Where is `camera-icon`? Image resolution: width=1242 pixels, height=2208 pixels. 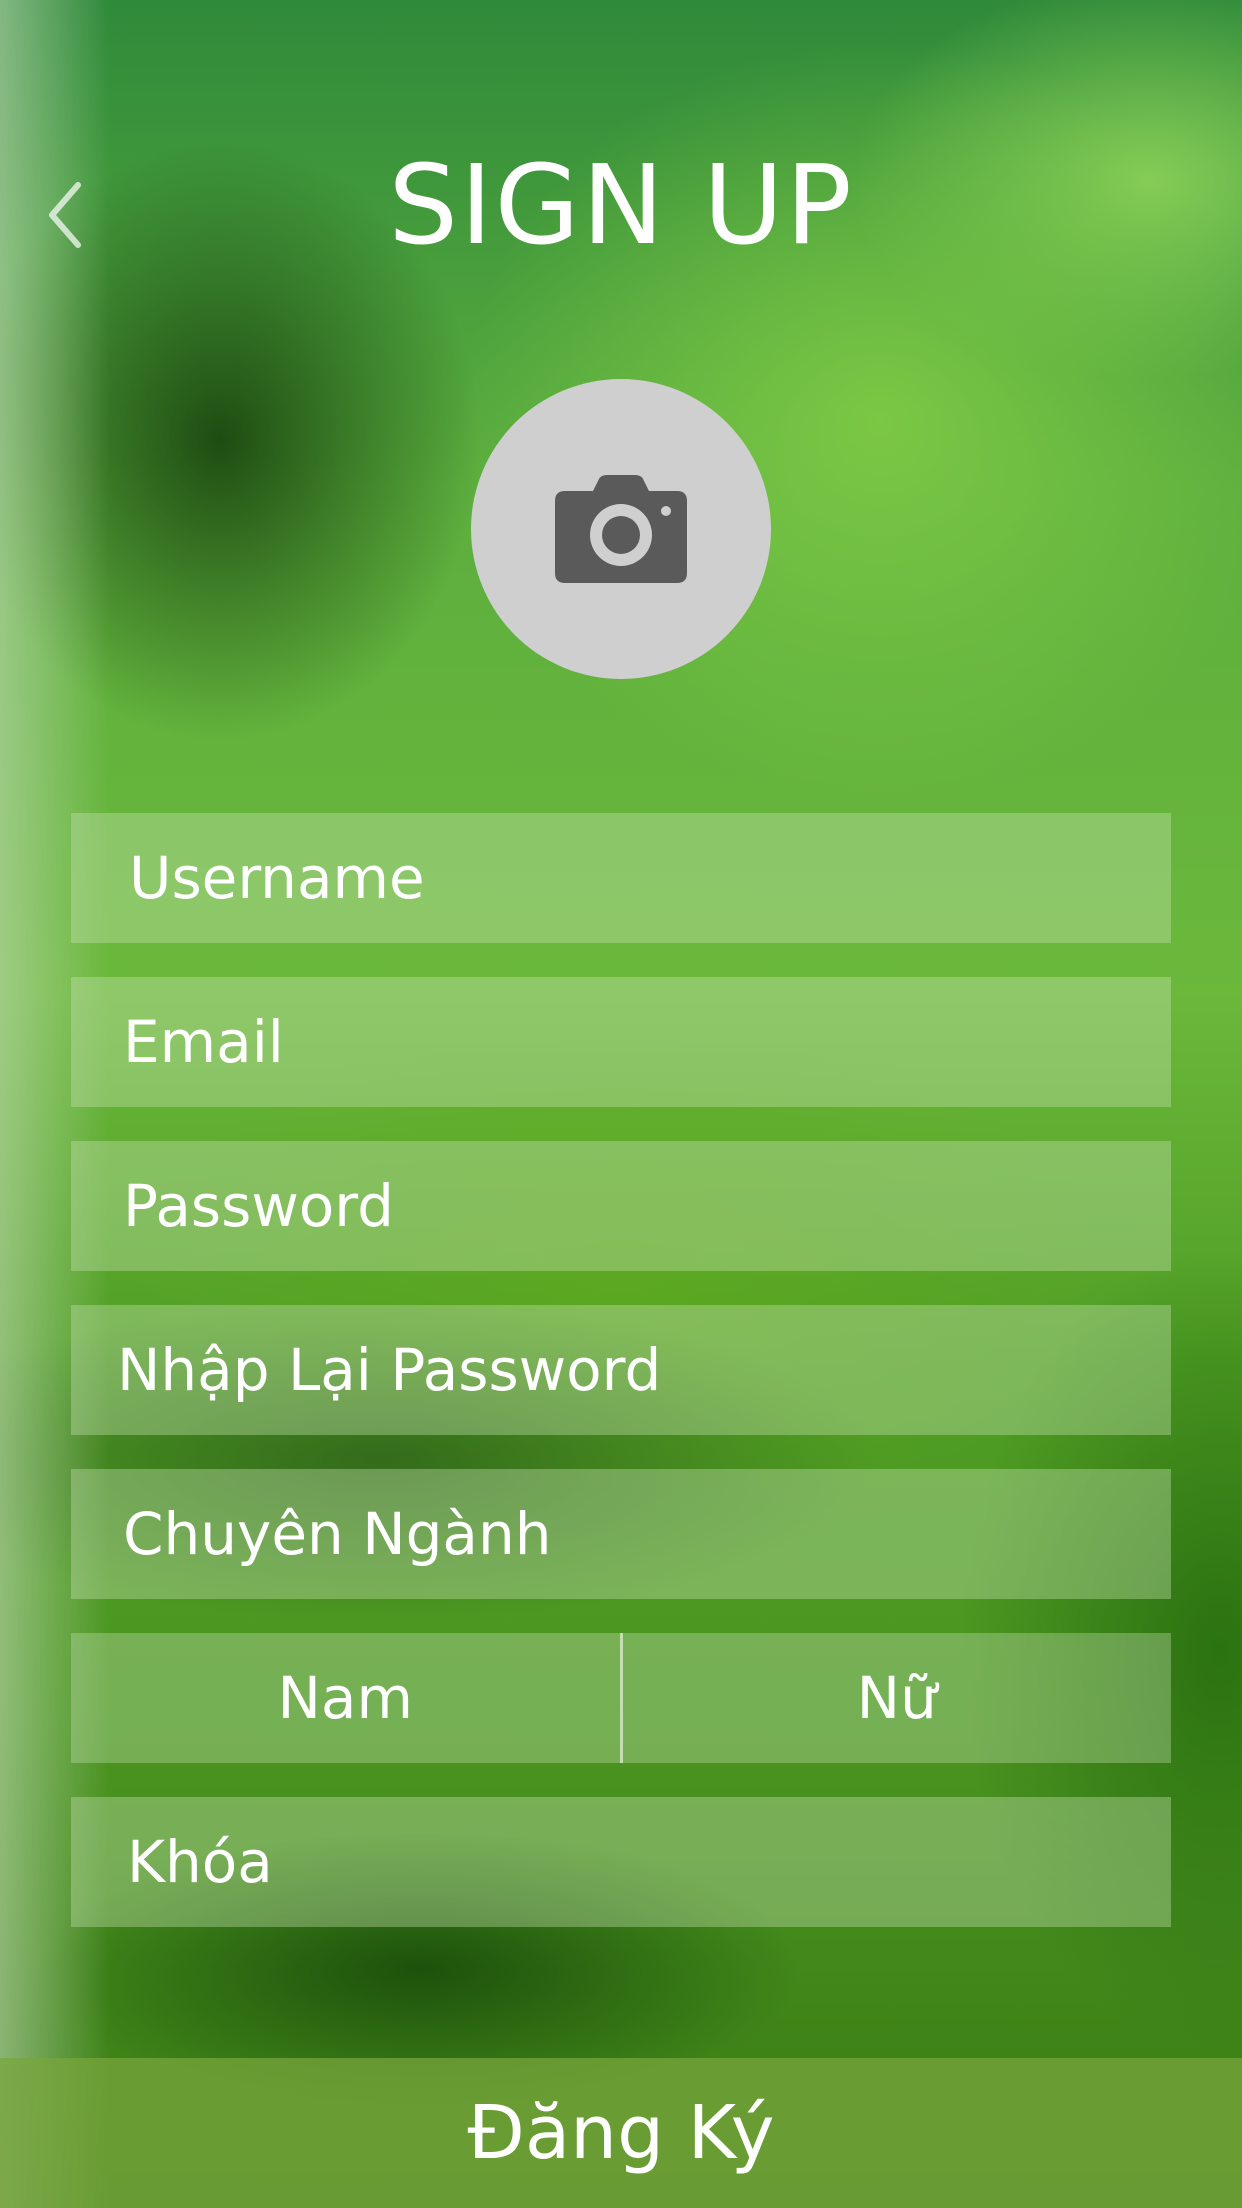 camera-icon is located at coordinates (621, 529).